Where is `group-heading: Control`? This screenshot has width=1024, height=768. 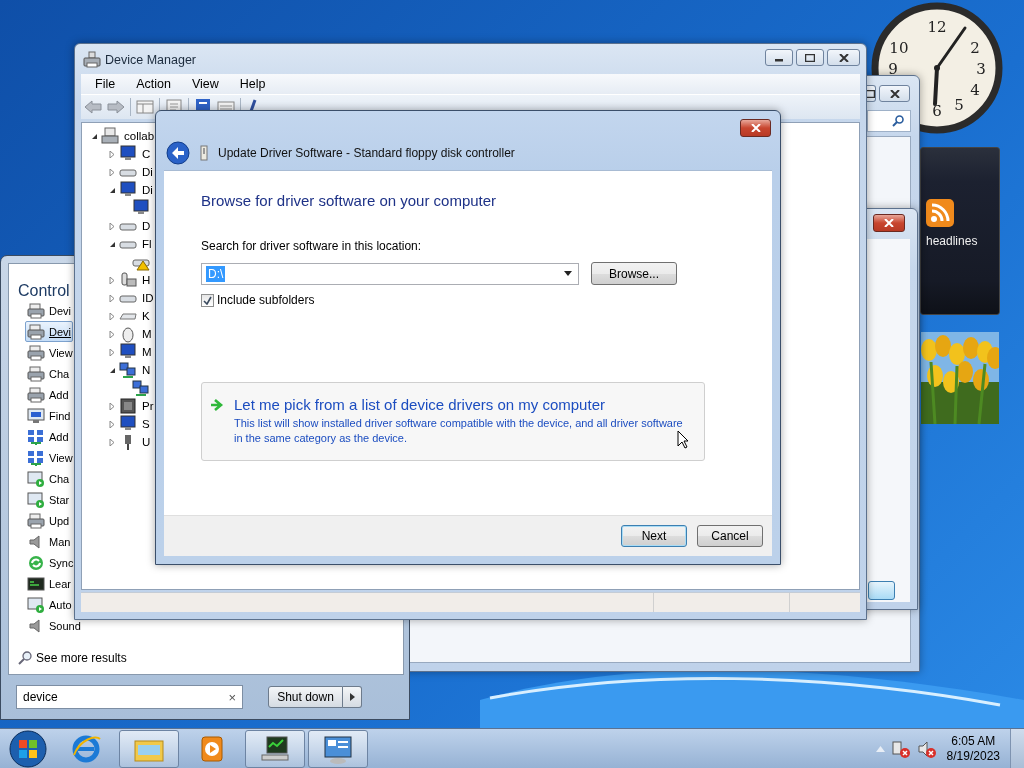
group-heading: Control is located at coordinates (44, 291).